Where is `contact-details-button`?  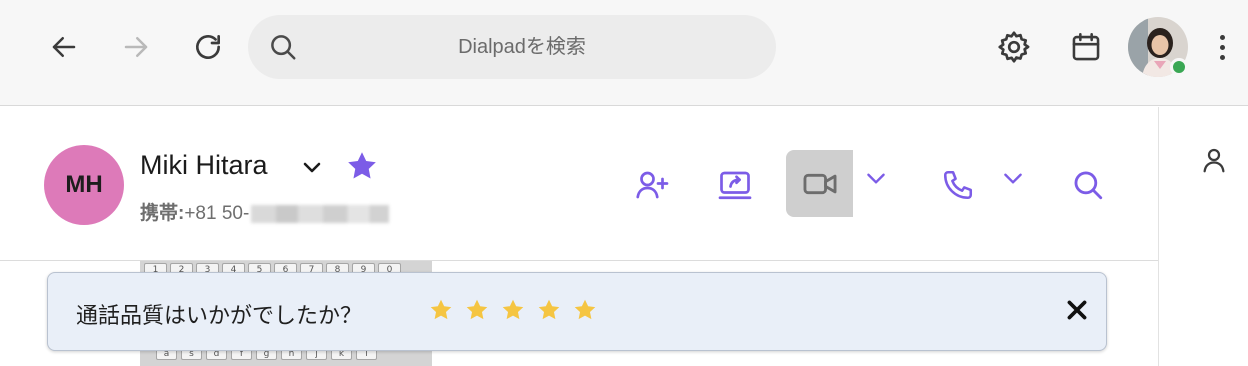 contact-details-button is located at coordinates (1214, 160).